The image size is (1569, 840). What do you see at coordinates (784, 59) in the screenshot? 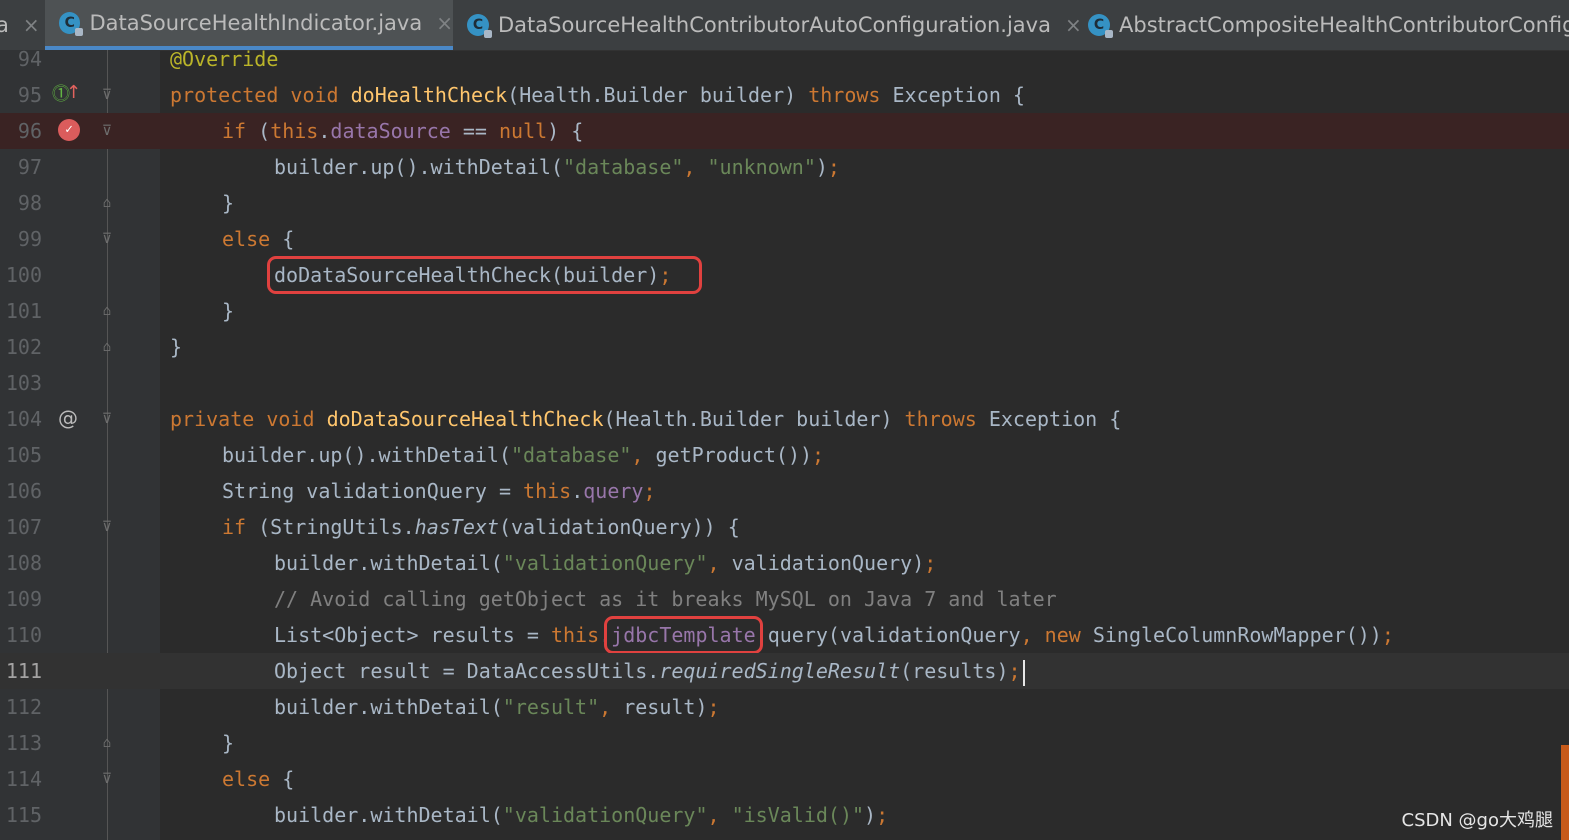
I see `code-line: 94 @Override` at bounding box center [784, 59].